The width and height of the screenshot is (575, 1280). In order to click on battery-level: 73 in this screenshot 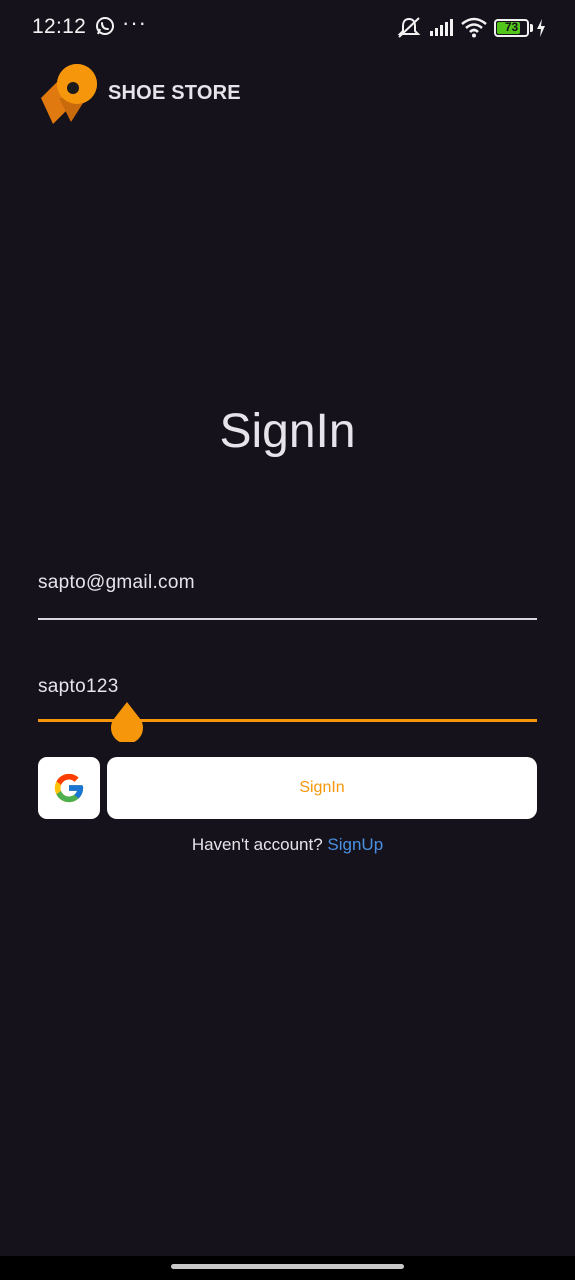, I will do `click(511, 27)`.